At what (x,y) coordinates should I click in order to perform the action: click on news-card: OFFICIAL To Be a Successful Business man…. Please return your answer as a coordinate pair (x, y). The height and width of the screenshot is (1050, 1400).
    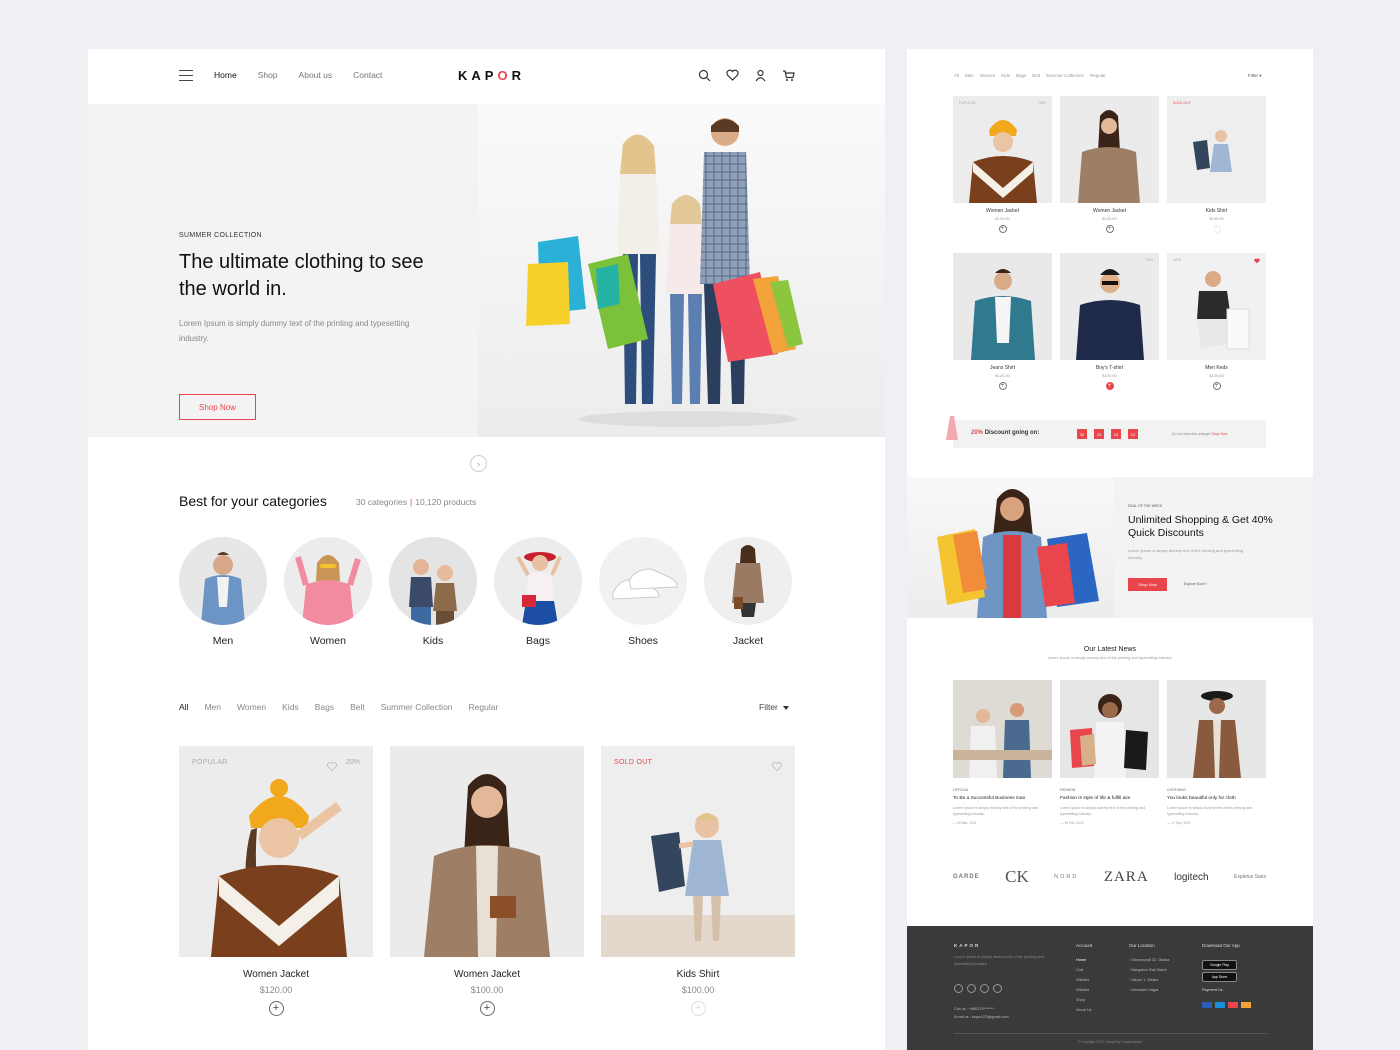
    Looking at the image, I should click on (1002, 752).